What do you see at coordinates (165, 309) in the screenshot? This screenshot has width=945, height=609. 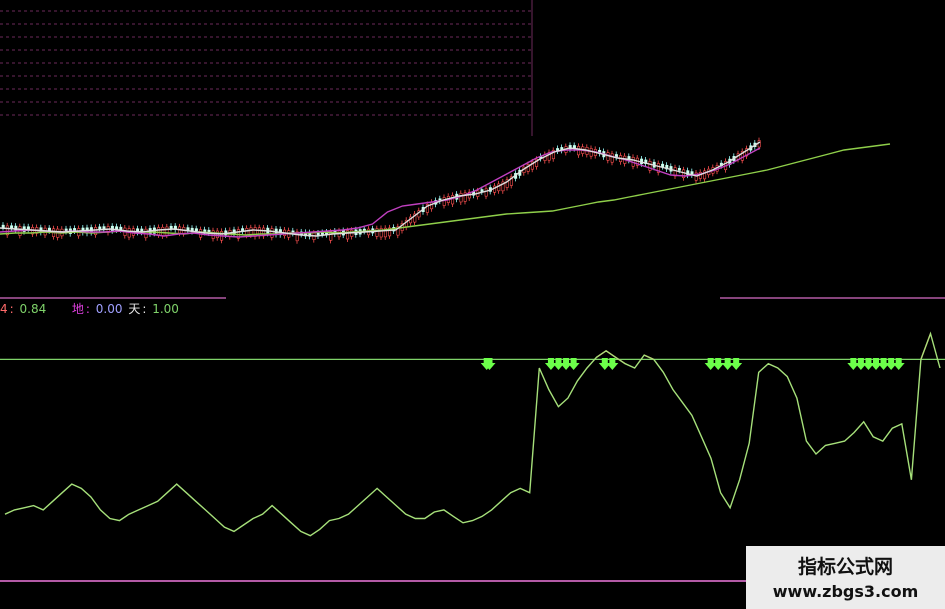 I see `legend-item3-value: 1.00` at bounding box center [165, 309].